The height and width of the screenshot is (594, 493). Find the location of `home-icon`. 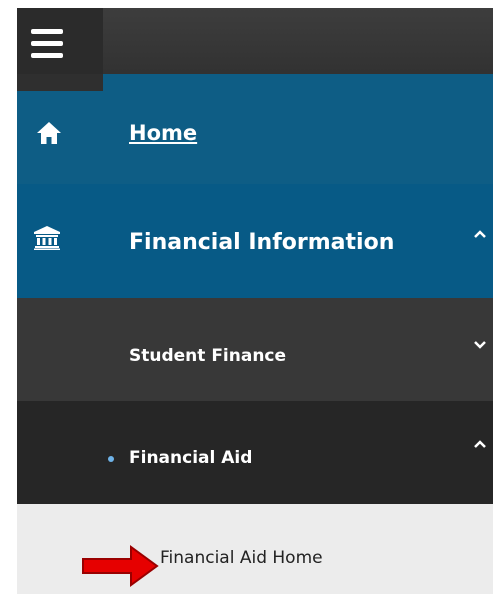

home-icon is located at coordinates (49, 133).